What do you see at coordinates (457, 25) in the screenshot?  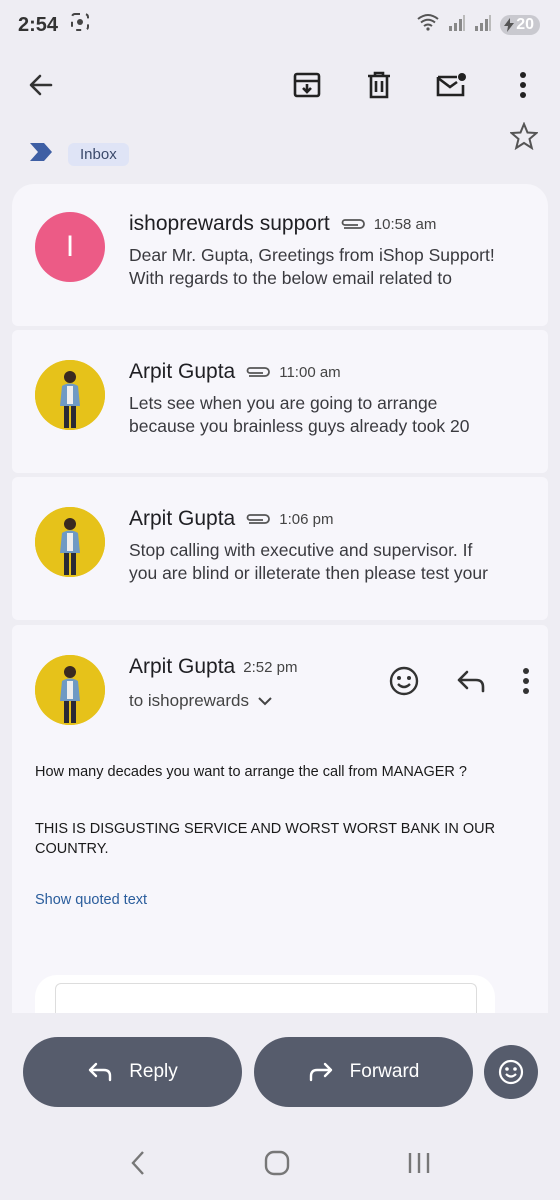 I see `signal-icon` at bounding box center [457, 25].